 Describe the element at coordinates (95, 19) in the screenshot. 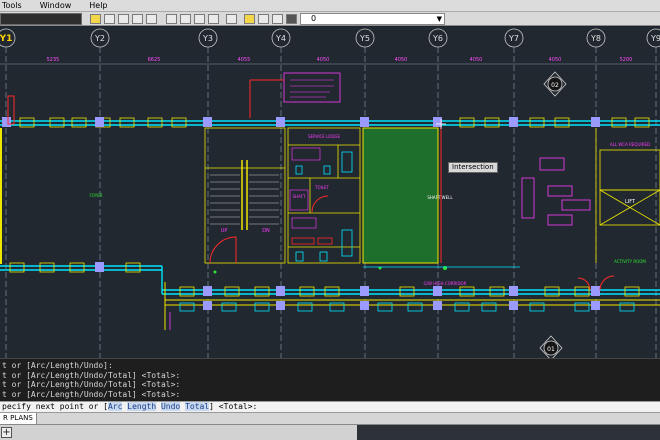

I see `open-folder-icon` at that location.